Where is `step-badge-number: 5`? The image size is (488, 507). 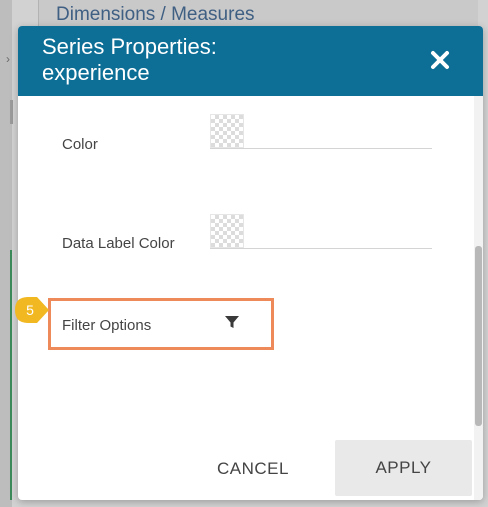
step-badge-number: 5 is located at coordinates (30, 310).